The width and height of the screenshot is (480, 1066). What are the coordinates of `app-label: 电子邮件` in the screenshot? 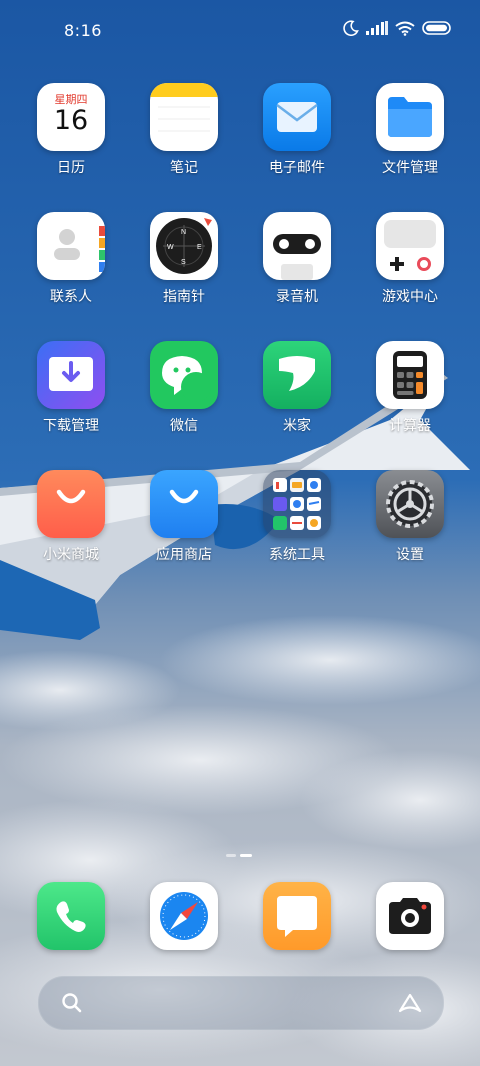 It's located at (297, 168).